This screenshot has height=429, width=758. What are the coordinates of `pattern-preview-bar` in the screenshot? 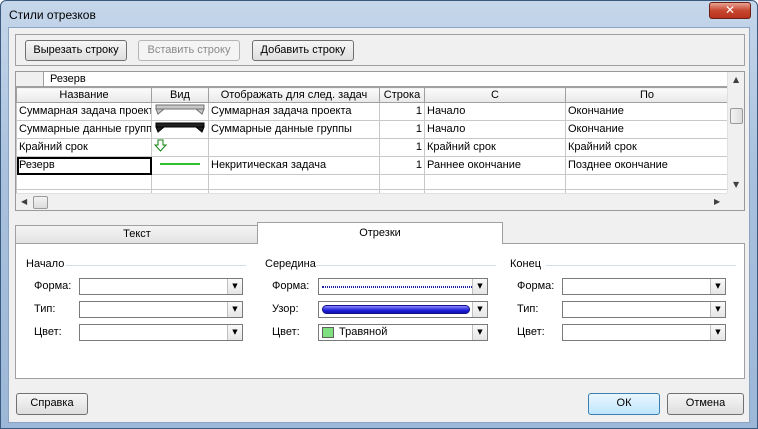 It's located at (396, 309).